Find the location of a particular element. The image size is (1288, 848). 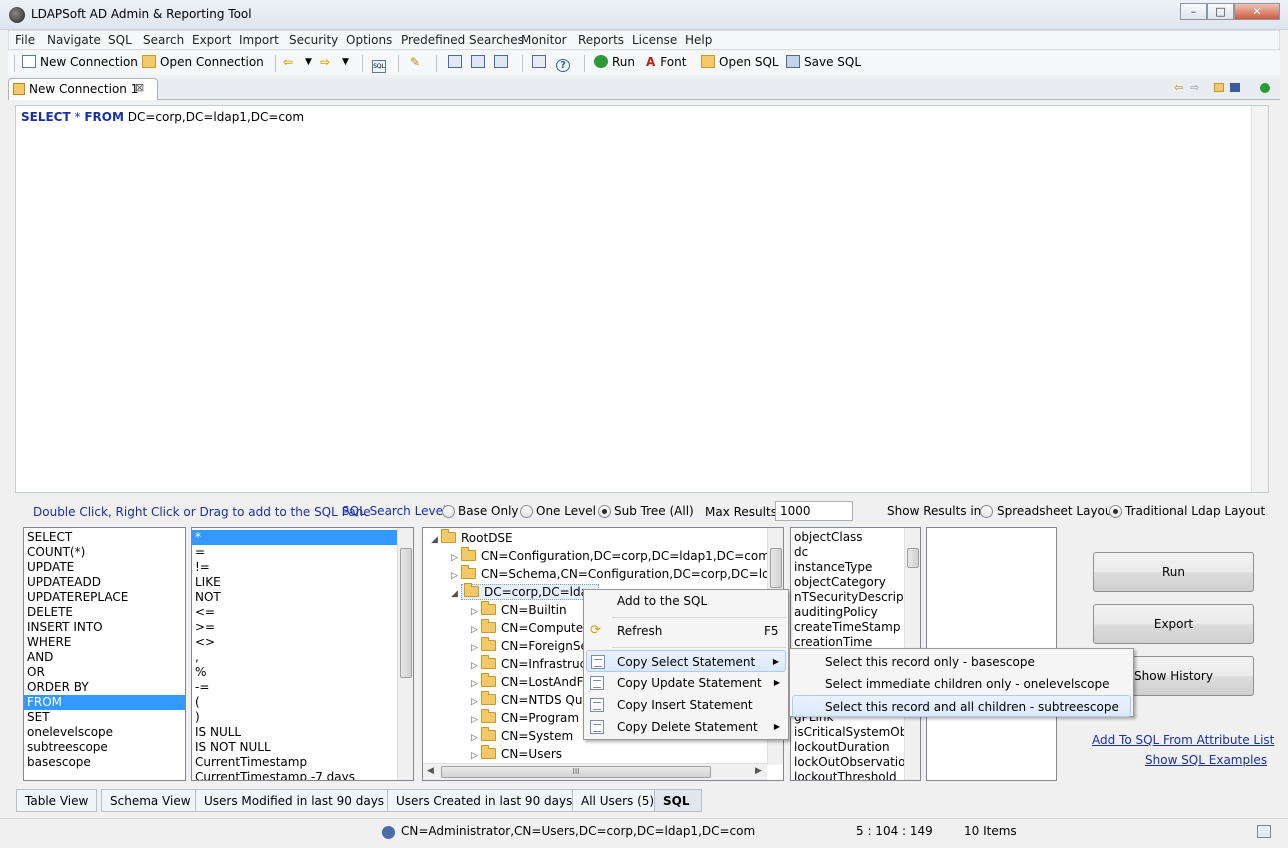

nav-back-icon: ⇦ is located at coordinates (1178, 87).